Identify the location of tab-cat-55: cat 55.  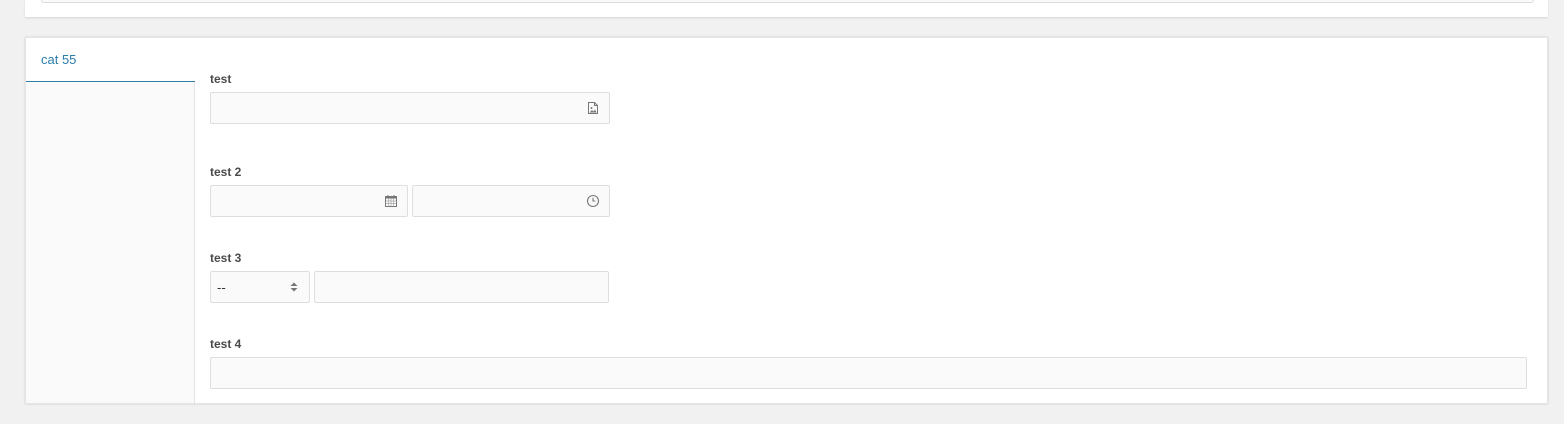
(110, 60).